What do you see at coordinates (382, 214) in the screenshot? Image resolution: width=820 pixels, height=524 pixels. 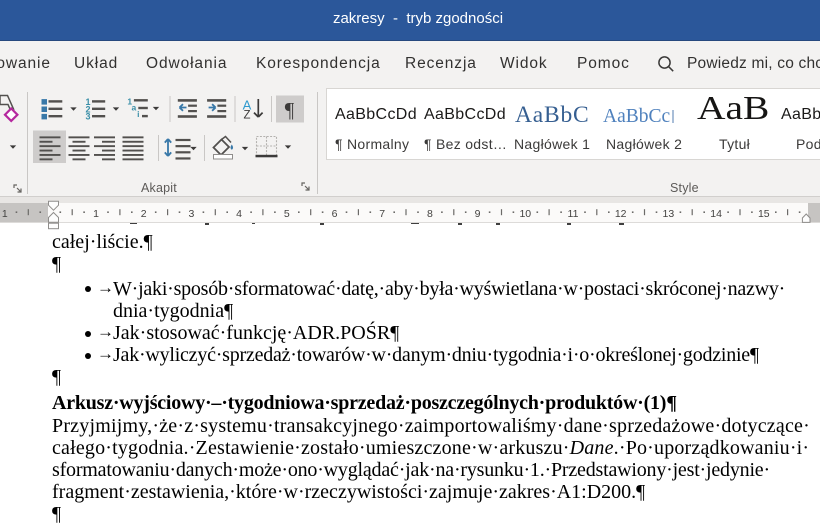 I see `svg-text: 7` at bounding box center [382, 214].